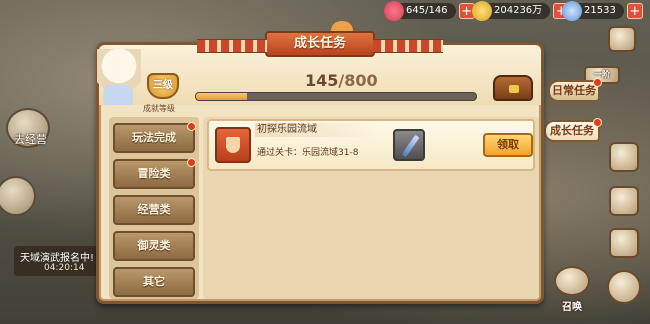 Image resolution: width=650 pixels, height=324 pixels. Describe the element at coordinates (508, 145) in the screenshot. I see `claim-button: 领取` at that location.